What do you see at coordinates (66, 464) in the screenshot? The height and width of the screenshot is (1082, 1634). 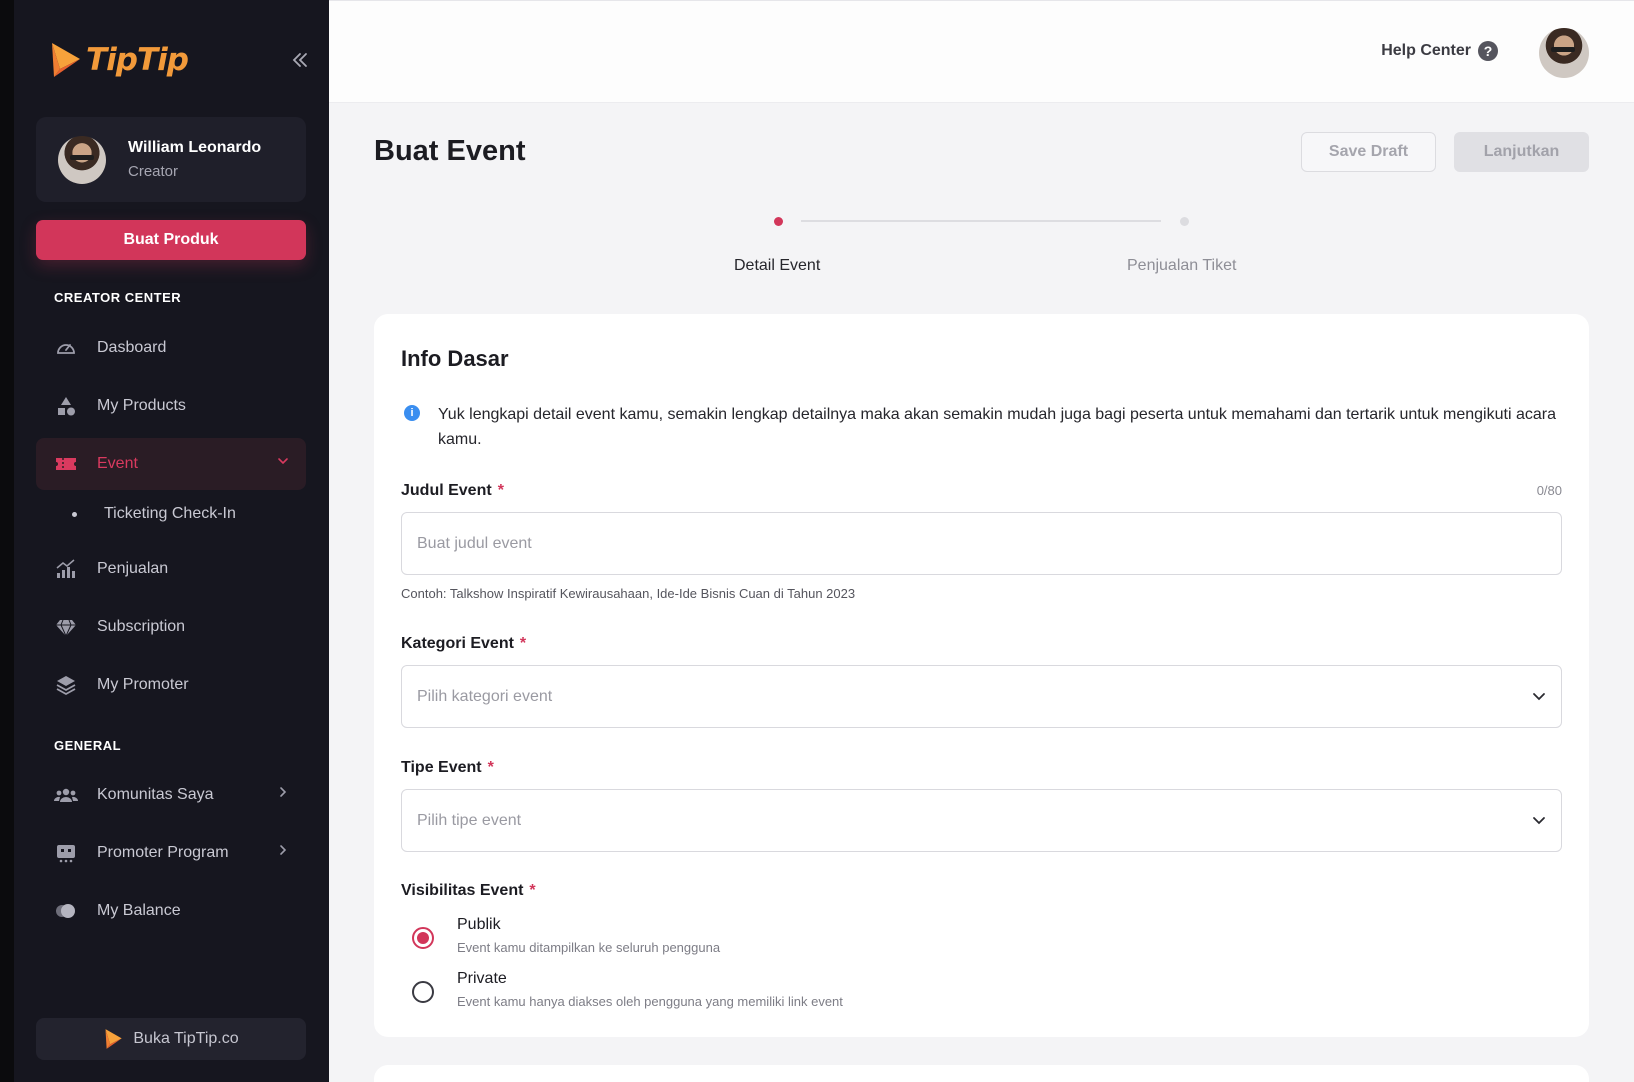 I see `ticket-icon` at bounding box center [66, 464].